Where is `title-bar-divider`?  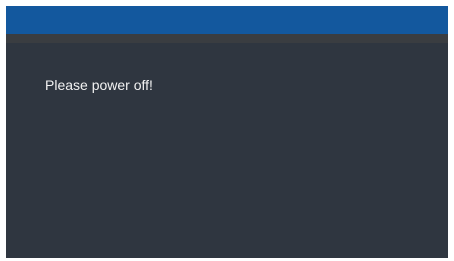 title-bar-divider is located at coordinates (227, 38).